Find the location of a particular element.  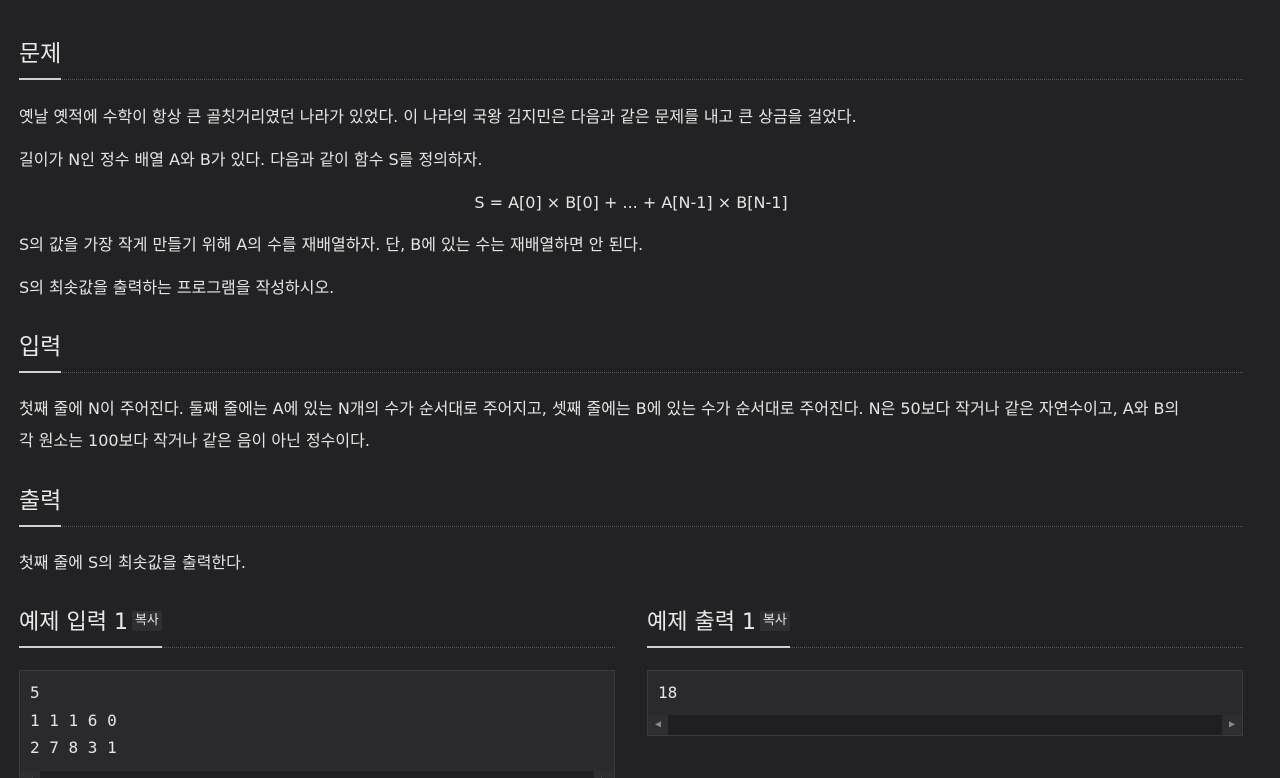

sample-input-line: 5 is located at coordinates (35, 692).